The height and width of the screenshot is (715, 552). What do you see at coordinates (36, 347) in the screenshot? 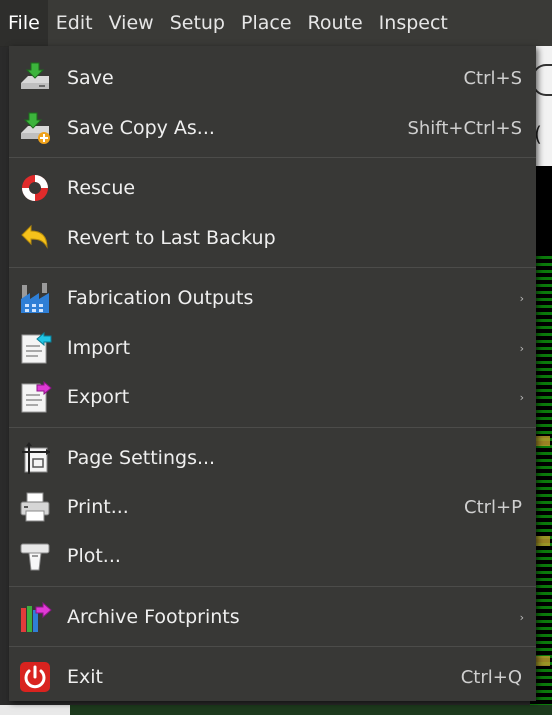
I see `import-document-icon` at bounding box center [36, 347].